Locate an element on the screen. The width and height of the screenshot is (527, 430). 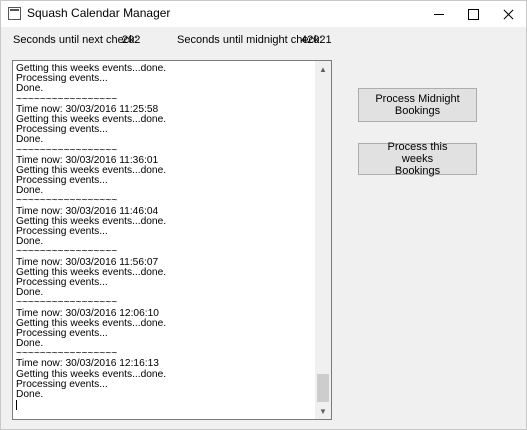
chevron-up-icon: ▲ is located at coordinates (323, 69).